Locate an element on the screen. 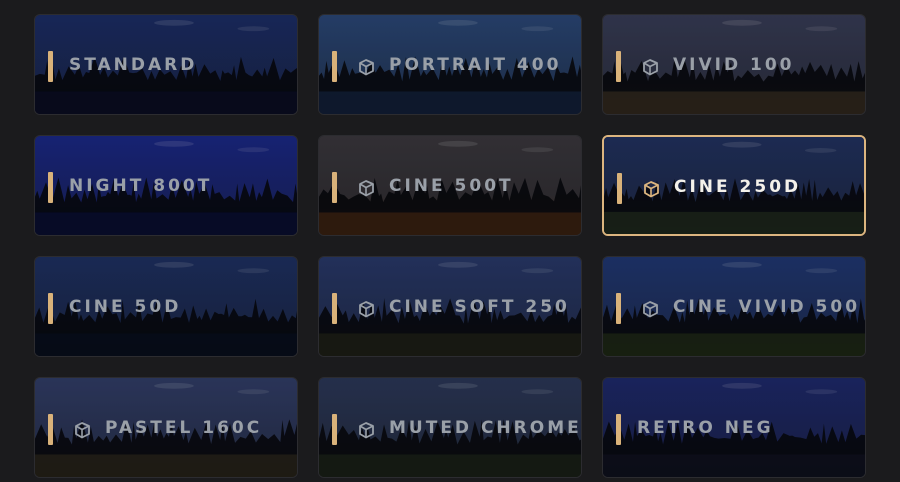  preset-label: RETRO NEG is located at coordinates (705, 428).